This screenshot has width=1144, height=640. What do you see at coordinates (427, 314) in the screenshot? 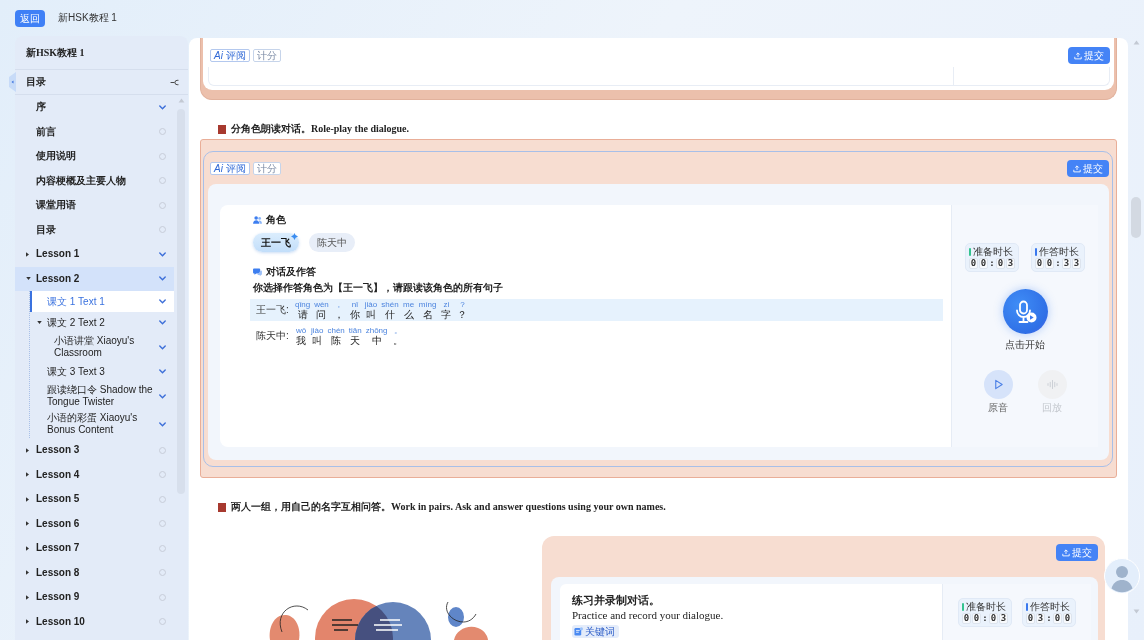
I see `hanzi-text: 名` at bounding box center [427, 314].